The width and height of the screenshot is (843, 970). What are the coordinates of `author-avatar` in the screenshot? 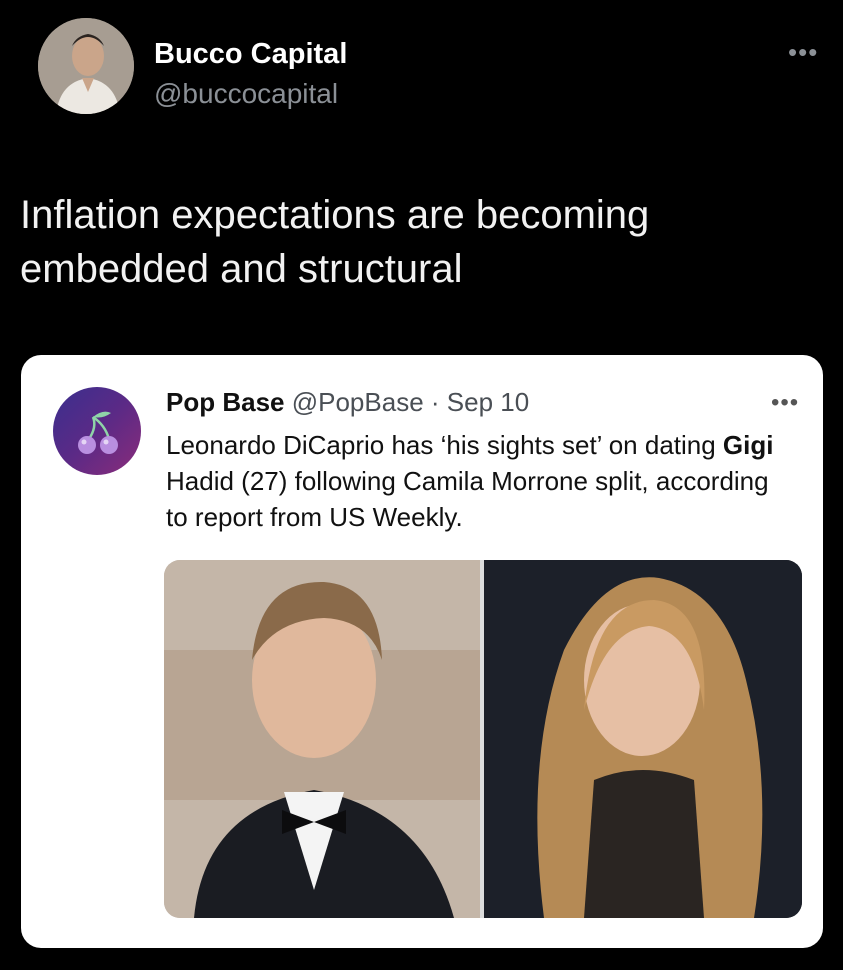 It's located at (86, 66).